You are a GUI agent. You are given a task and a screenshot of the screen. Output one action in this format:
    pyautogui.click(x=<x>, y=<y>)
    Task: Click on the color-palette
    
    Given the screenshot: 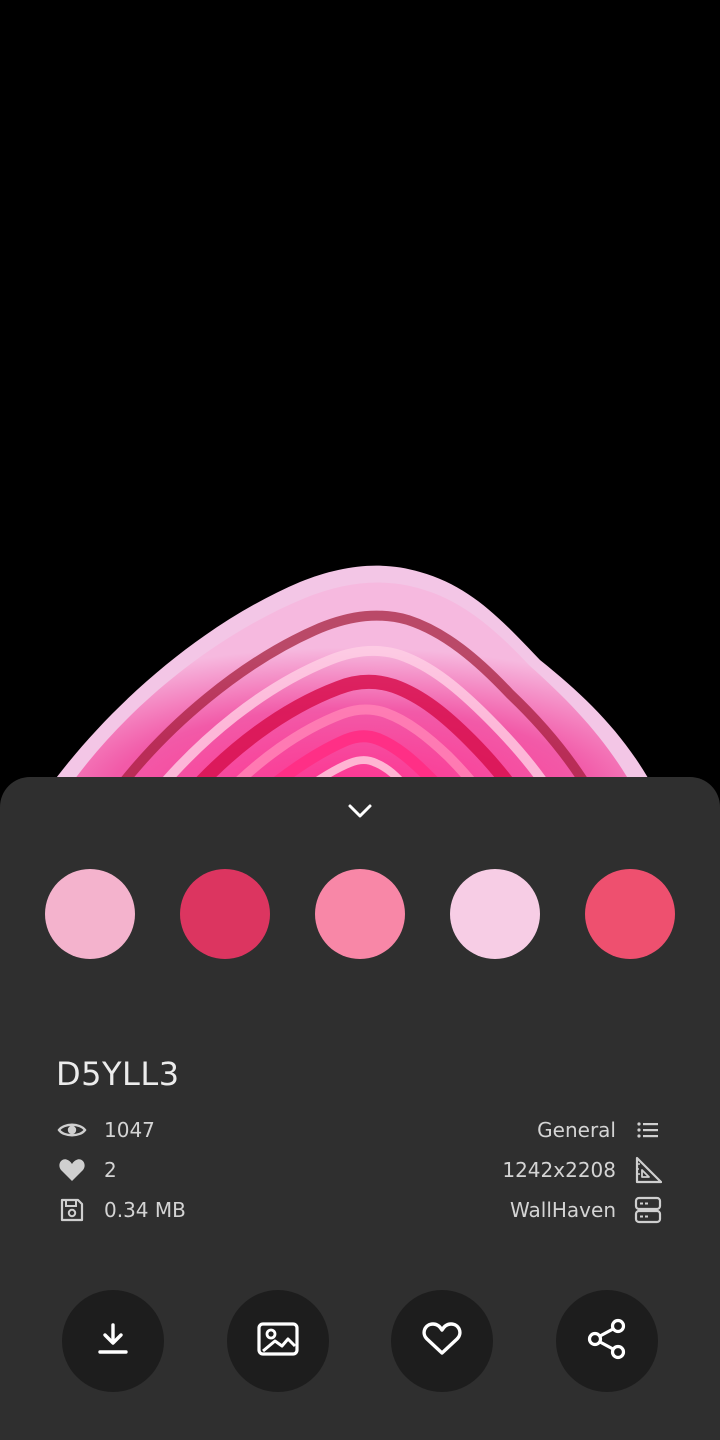 What is the action you would take?
    pyautogui.click(x=360, y=914)
    